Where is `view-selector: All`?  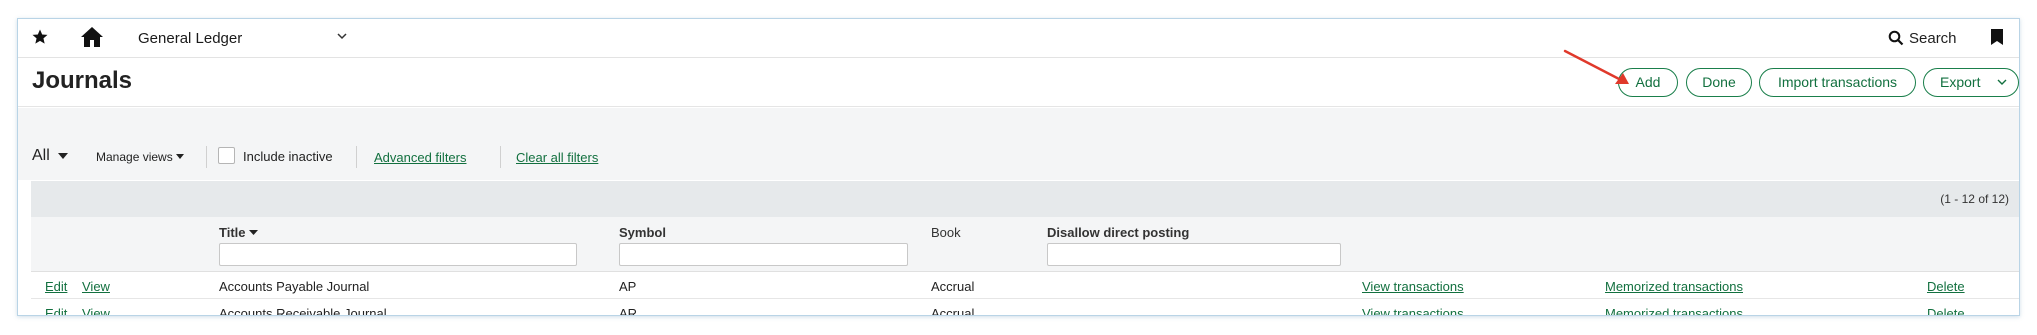
view-selector: All is located at coordinates (41, 156).